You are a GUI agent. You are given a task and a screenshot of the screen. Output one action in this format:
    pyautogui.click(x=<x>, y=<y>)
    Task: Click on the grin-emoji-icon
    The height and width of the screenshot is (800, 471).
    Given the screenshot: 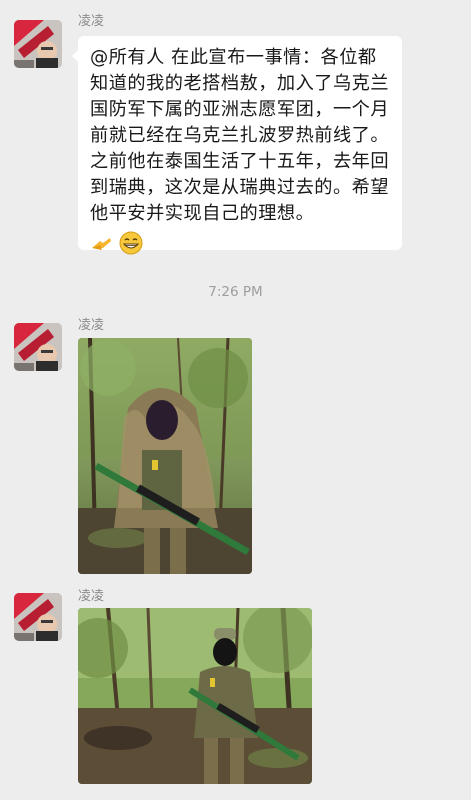 What is the action you would take?
    pyautogui.click(x=131, y=245)
    